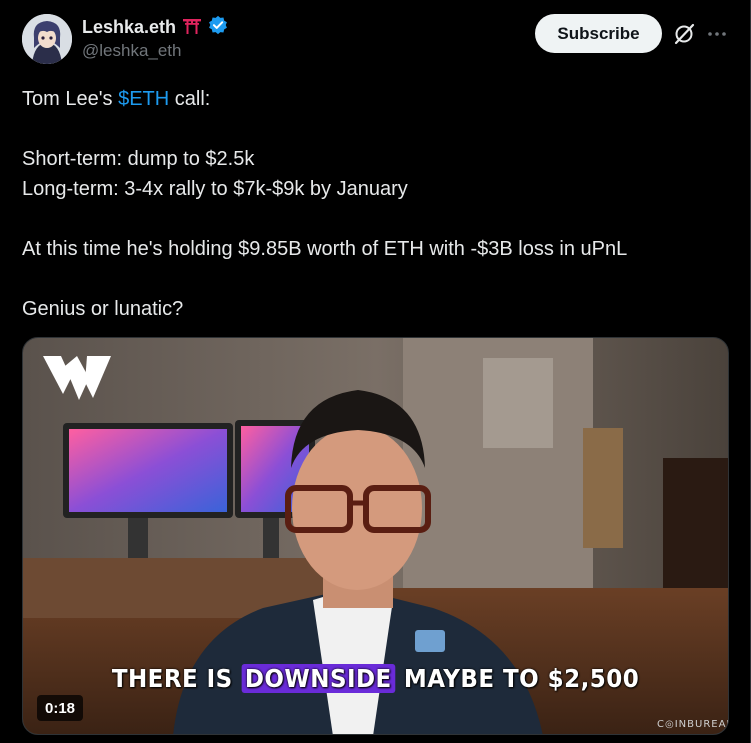  I want to click on verified-badge-icon, so click(218, 27).